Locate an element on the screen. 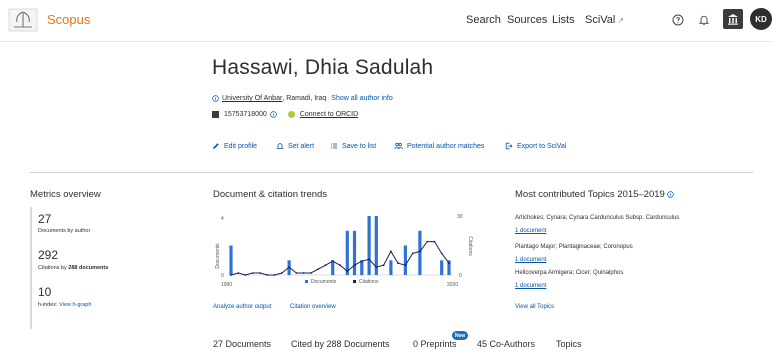 The image size is (773, 350). tab-preprints: 0 Preprints is located at coordinates (435, 344).